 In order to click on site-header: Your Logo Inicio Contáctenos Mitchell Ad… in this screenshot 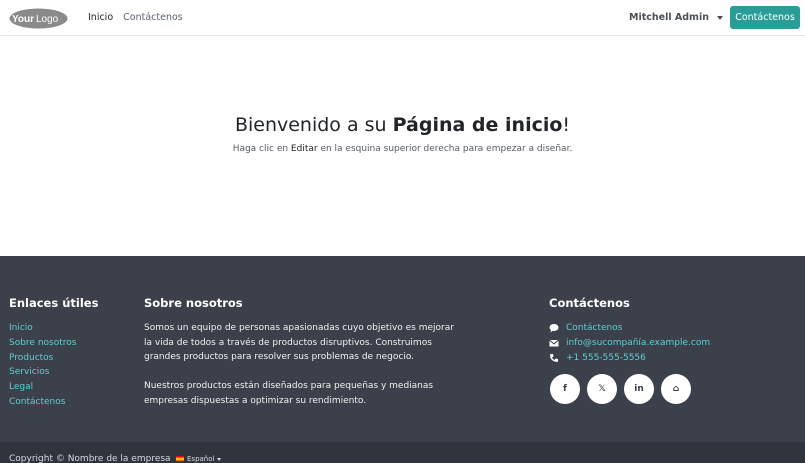, I will do `click(402, 18)`.